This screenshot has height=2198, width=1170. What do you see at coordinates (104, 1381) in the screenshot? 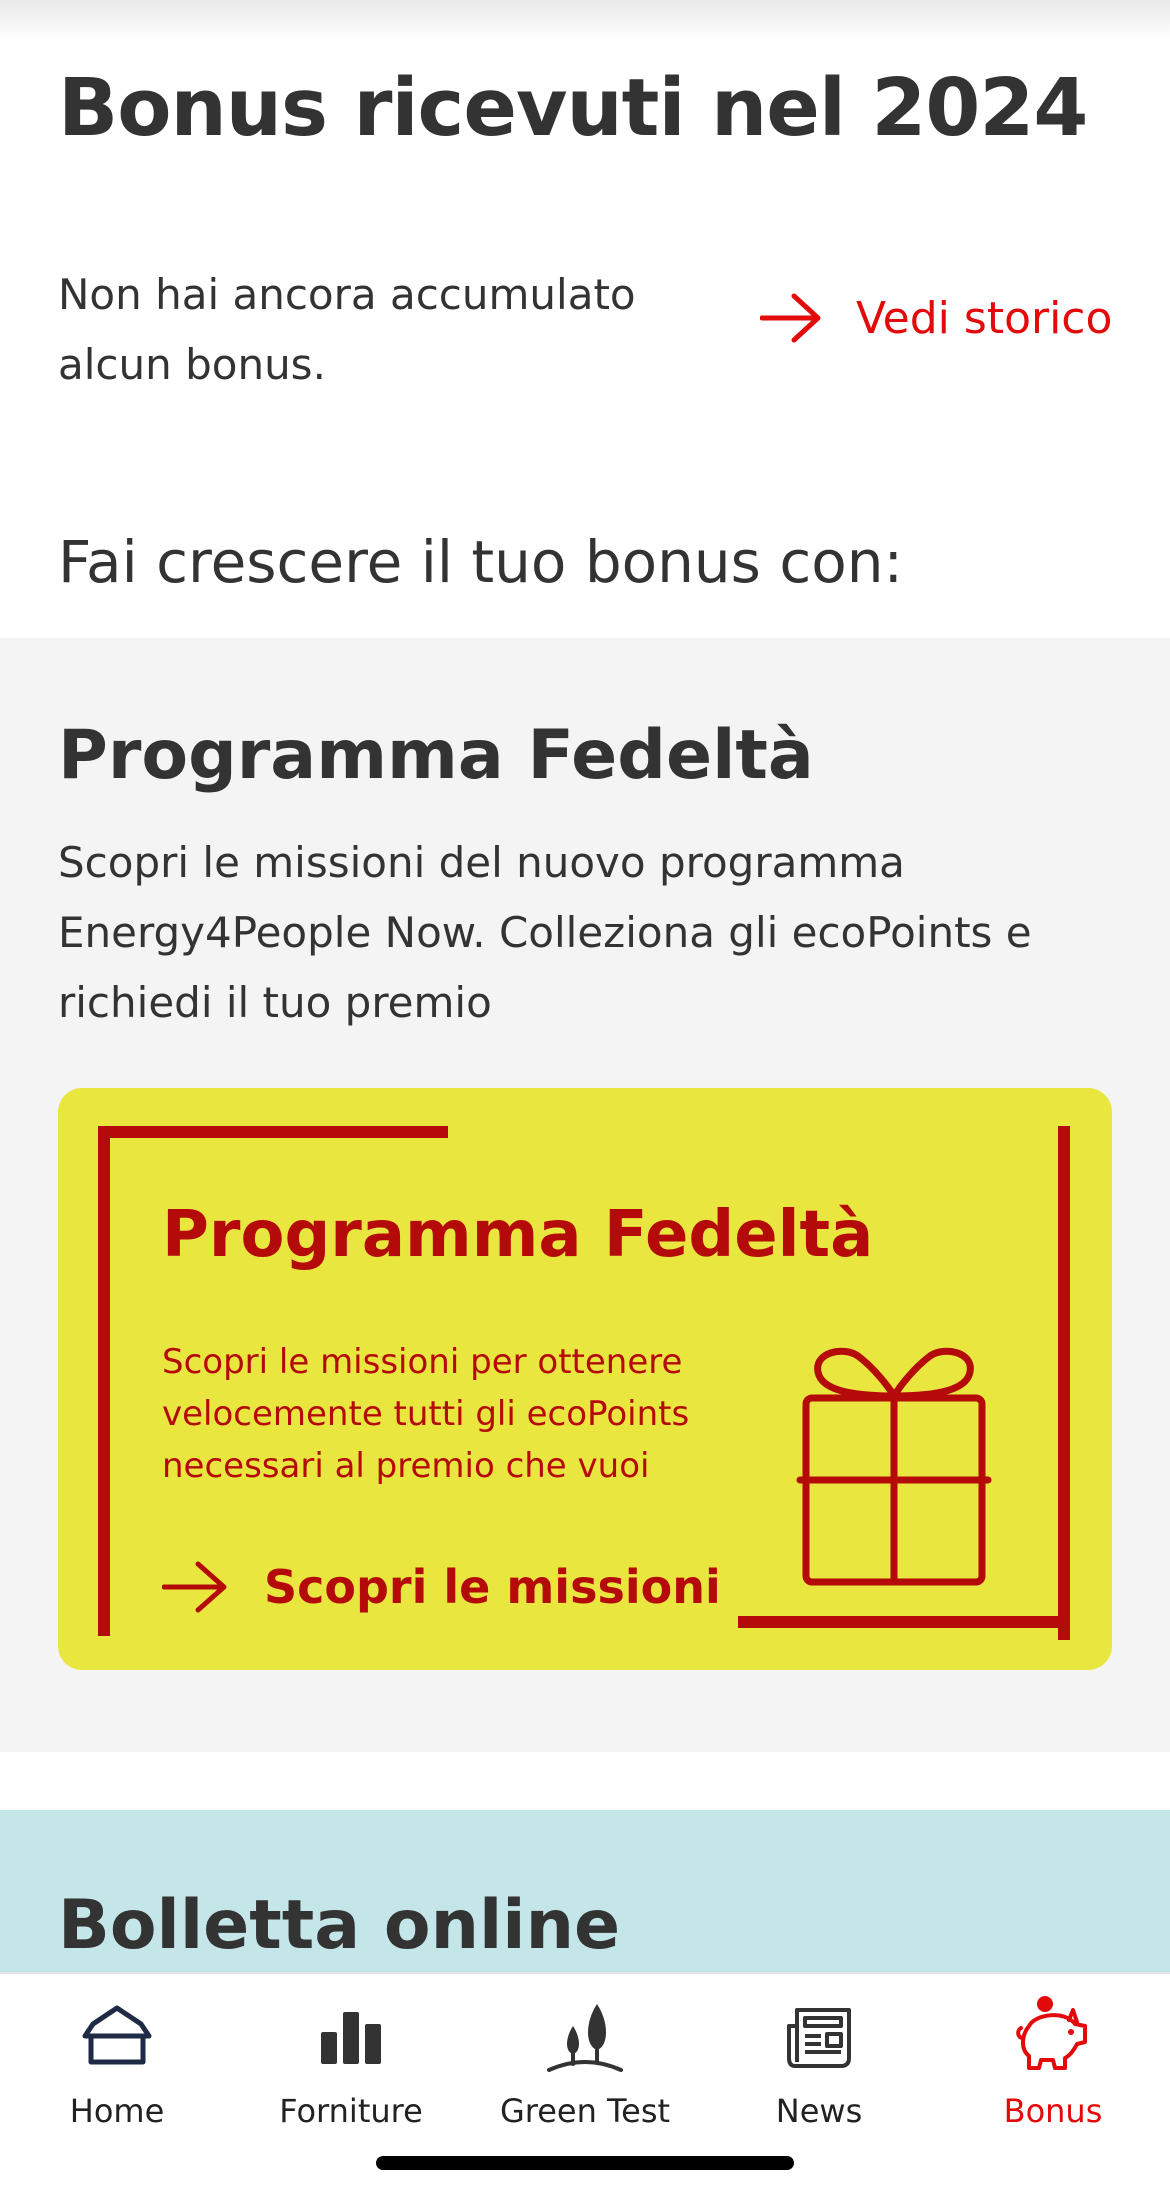
I see `card-frame-left` at bounding box center [104, 1381].